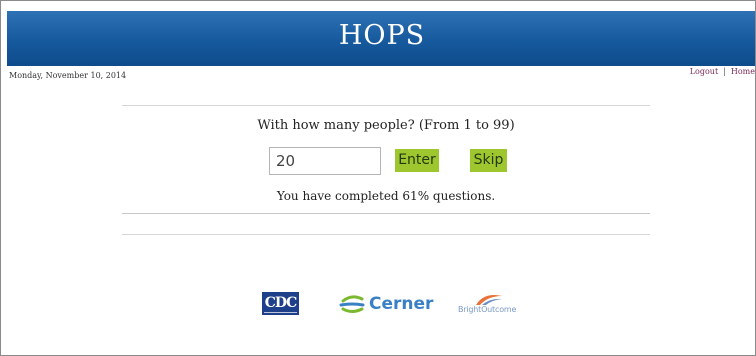  What do you see at coordinates (488, 160) in the screenshot?
I see `skip-button: Skip` at bounding box center [488, 160].